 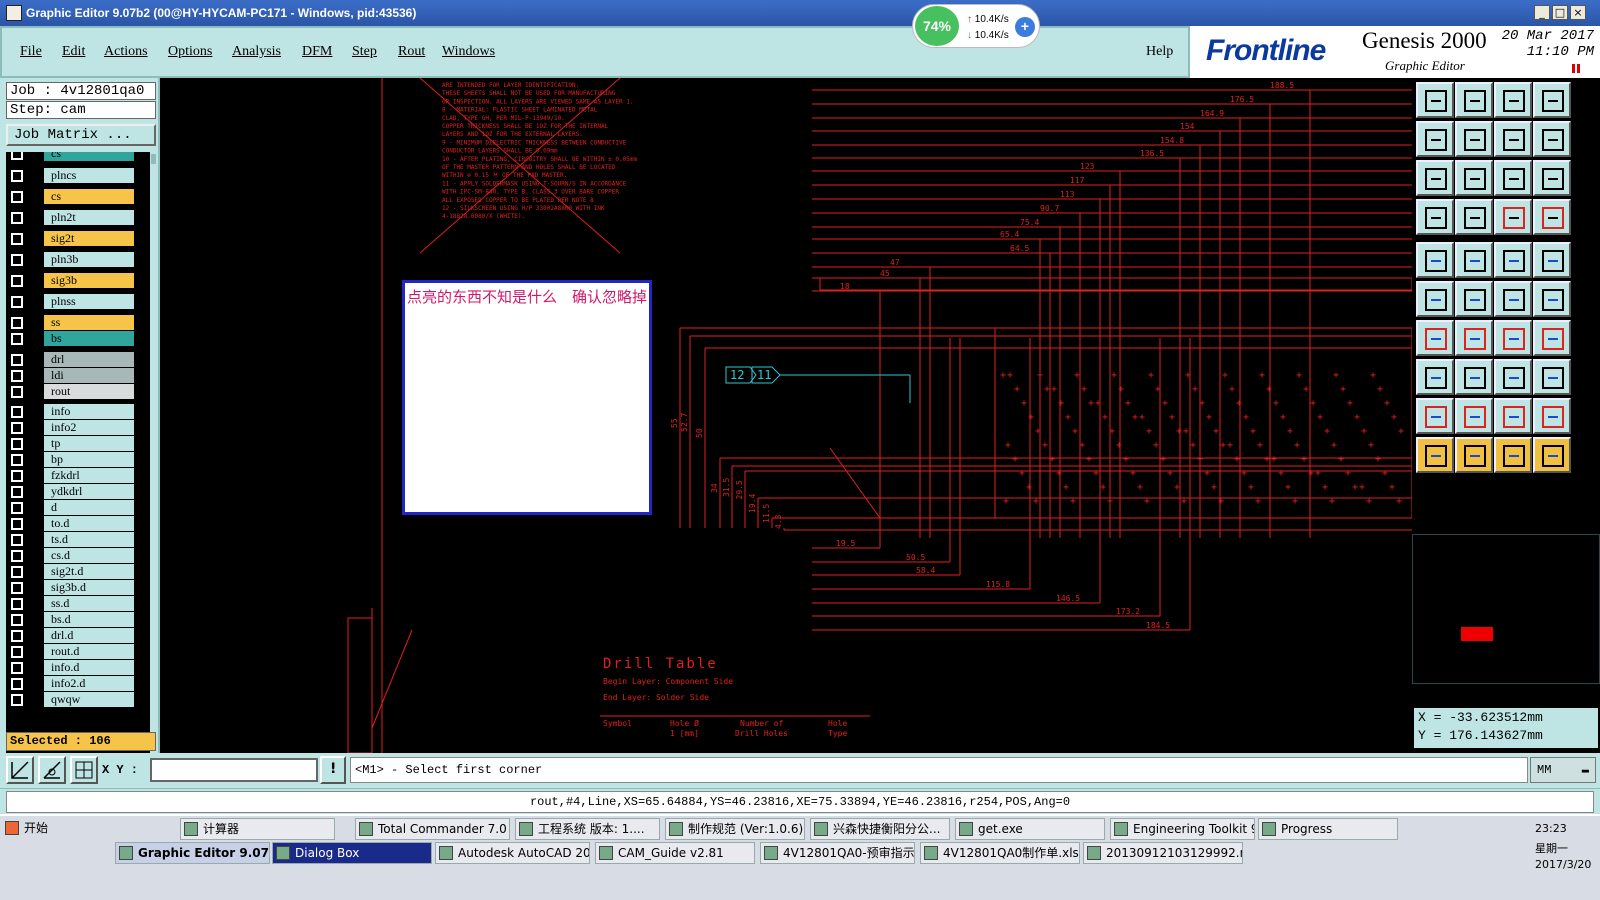 I want to click on layer-name: sig2t.d, so click(x=89, y=571).